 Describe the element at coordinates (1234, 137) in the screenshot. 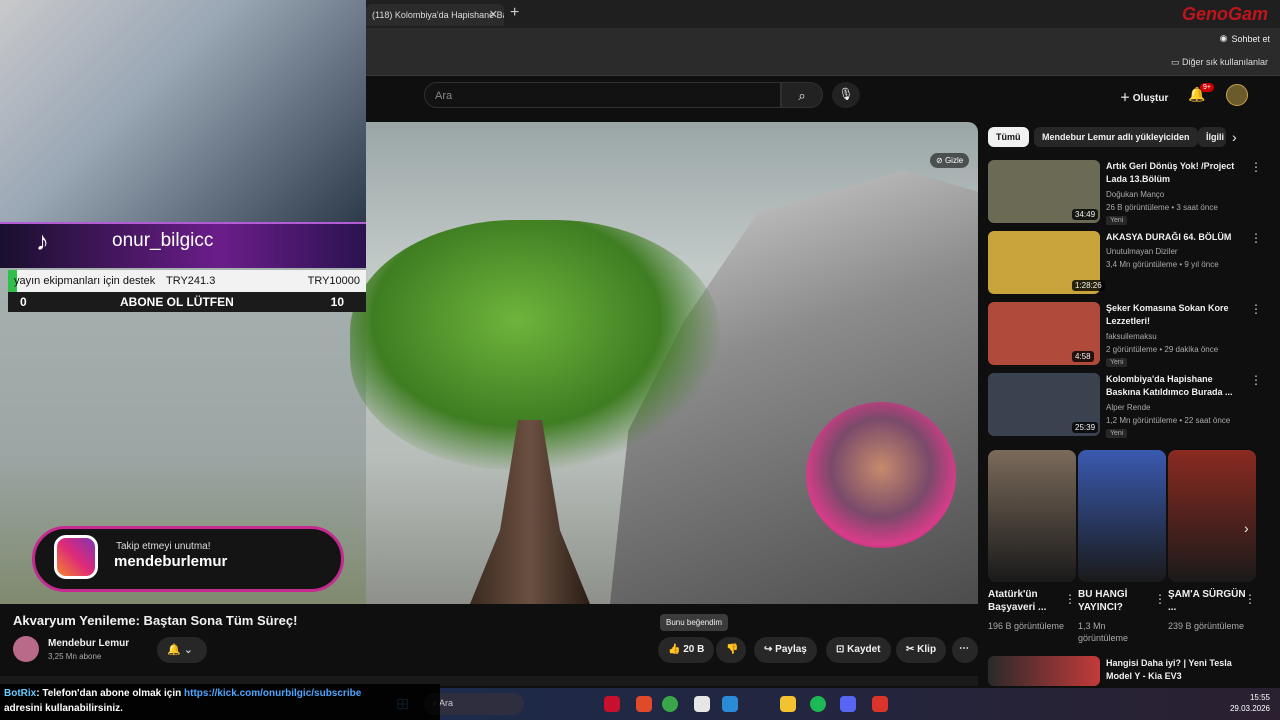

I see `chevron-right-icon: ›` at that location.